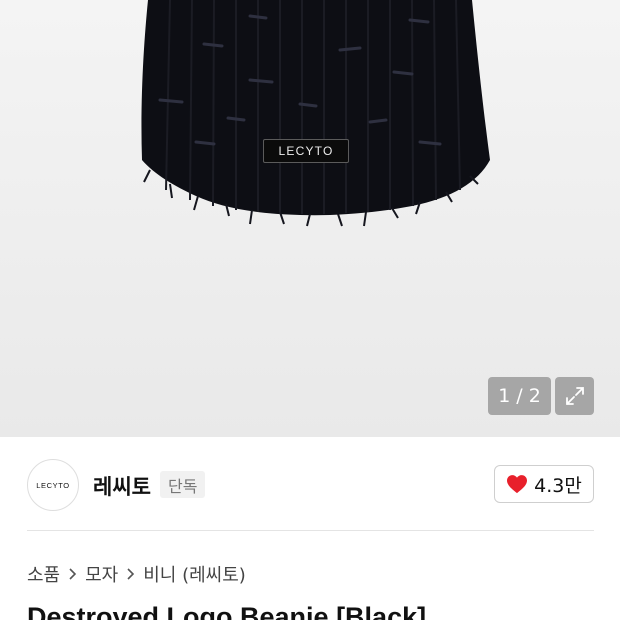  I want to click on expand-image-button, so click(574, 396).